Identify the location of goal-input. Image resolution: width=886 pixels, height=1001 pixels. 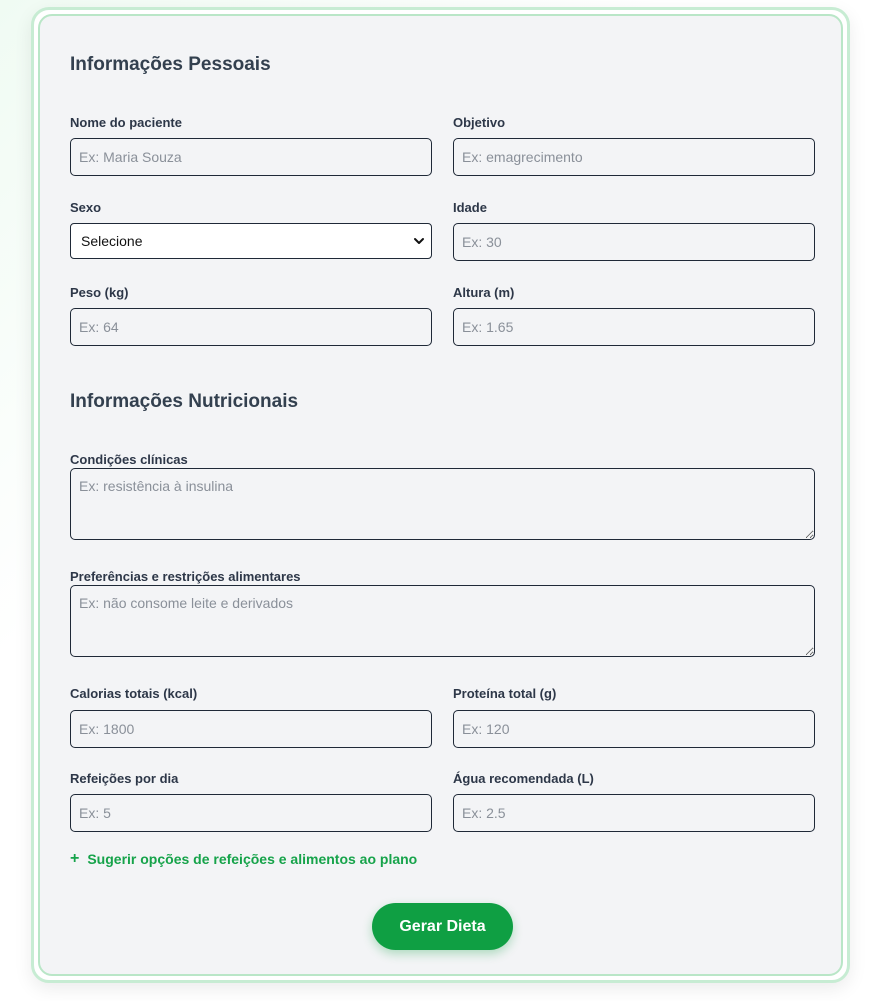
(634, 157).